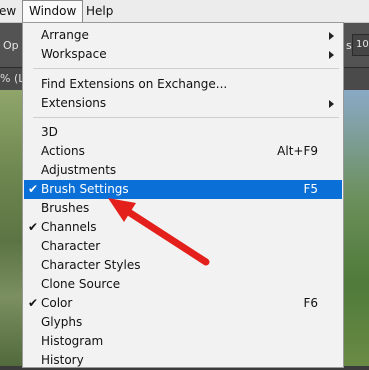 This screenshot has height=370, width=369. I want to click on menu-window: Window, so click(53, 11).